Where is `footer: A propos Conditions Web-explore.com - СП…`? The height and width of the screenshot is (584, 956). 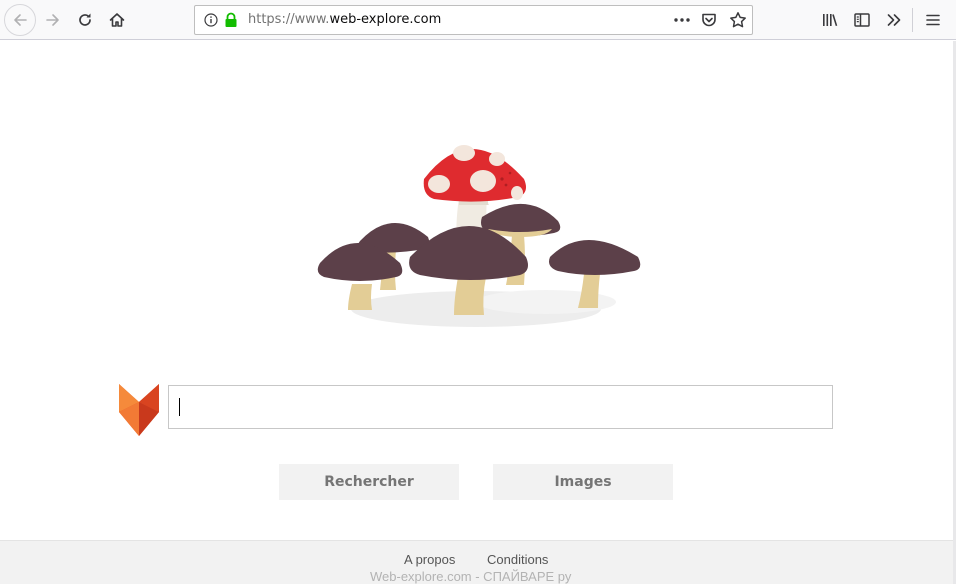 footer: A propos Conditions Web-explore.com - СП… is located at coordinates (478, 562).